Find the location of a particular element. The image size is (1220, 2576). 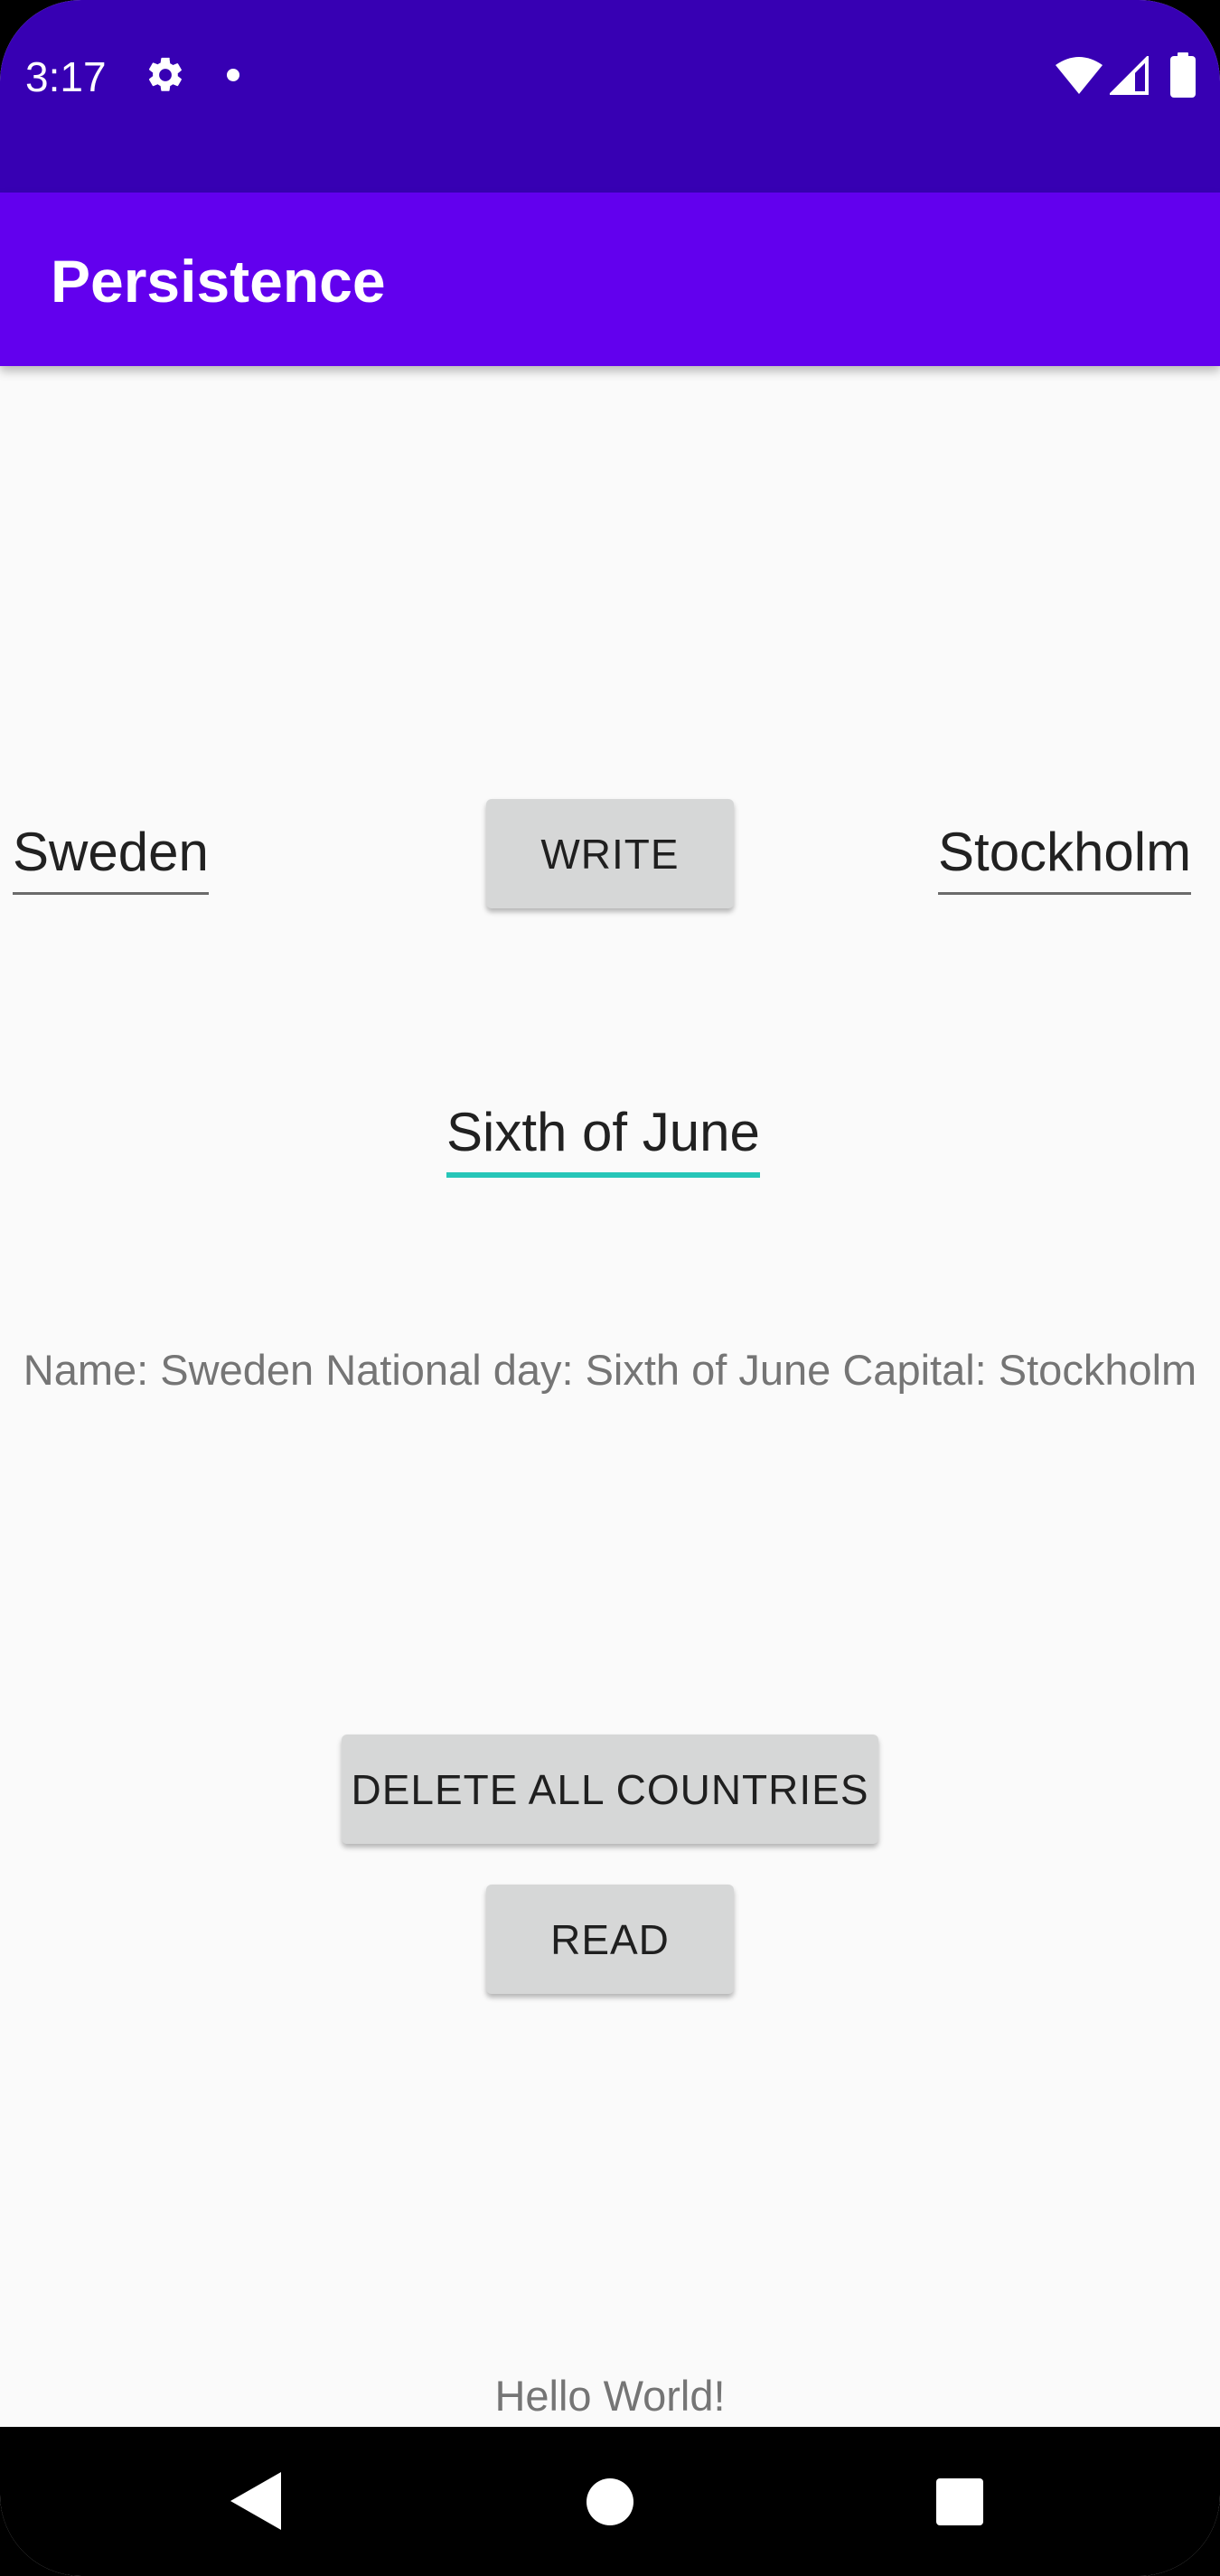

battery-icon is located at coordinates (1183, 77).